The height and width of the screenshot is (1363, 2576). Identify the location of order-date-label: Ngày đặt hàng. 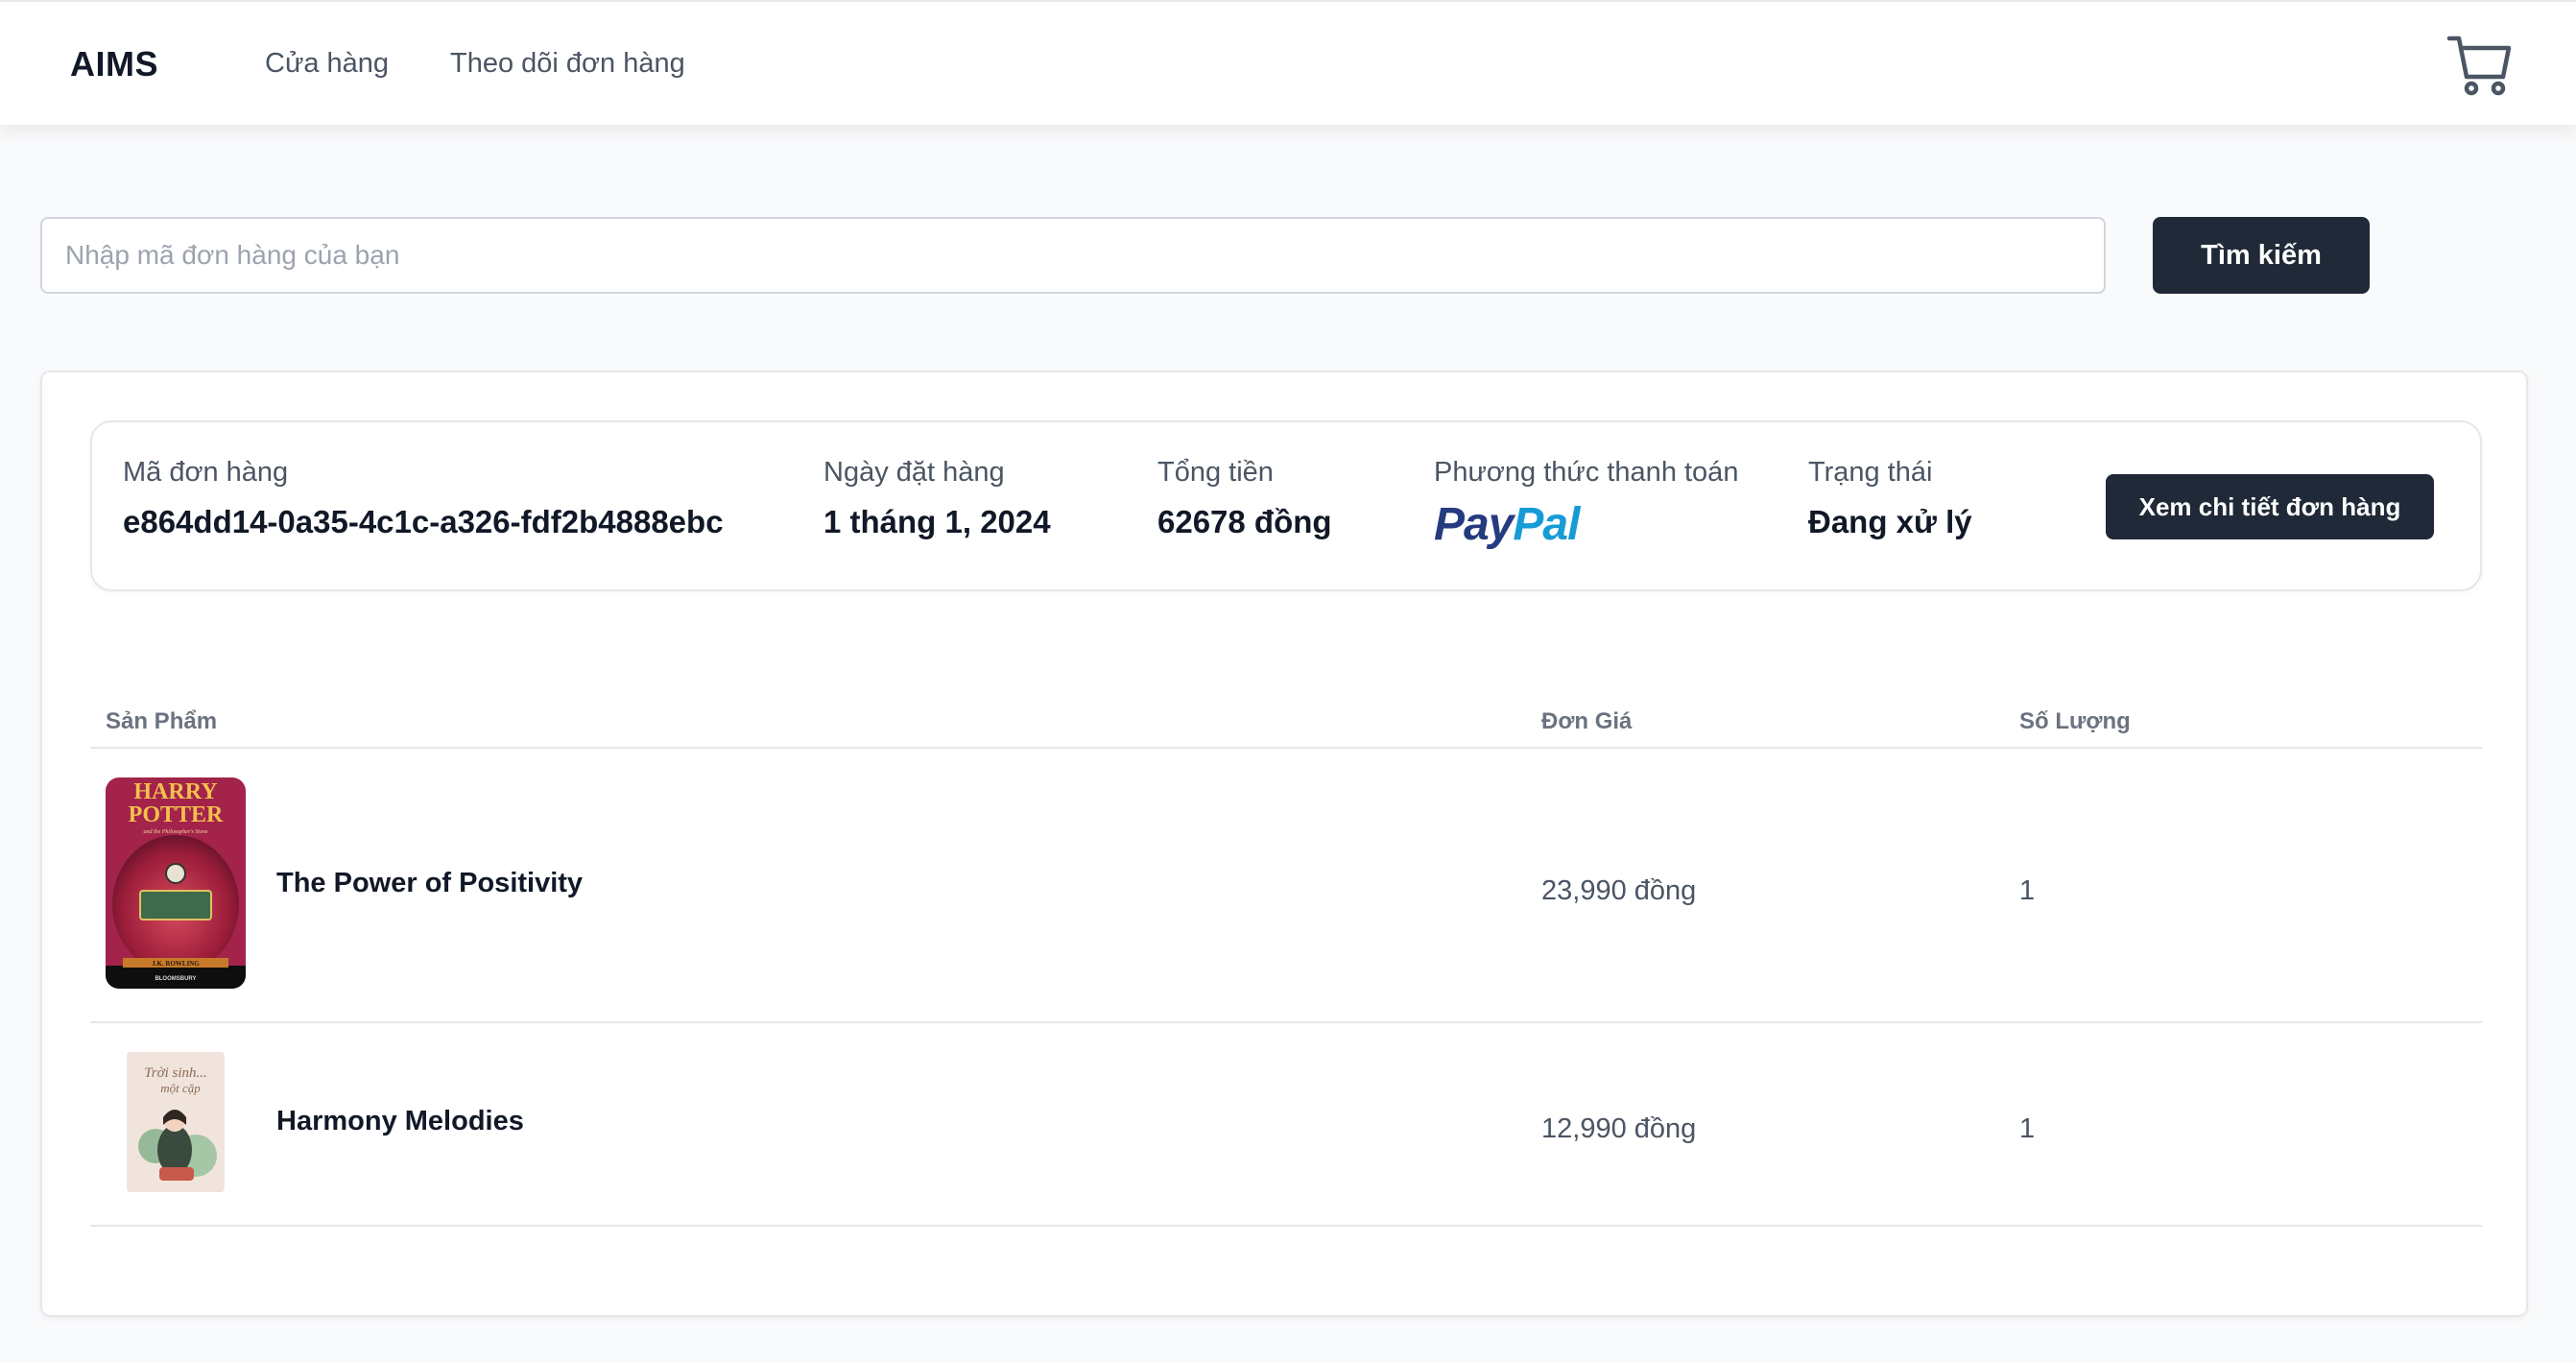
(914, 473).